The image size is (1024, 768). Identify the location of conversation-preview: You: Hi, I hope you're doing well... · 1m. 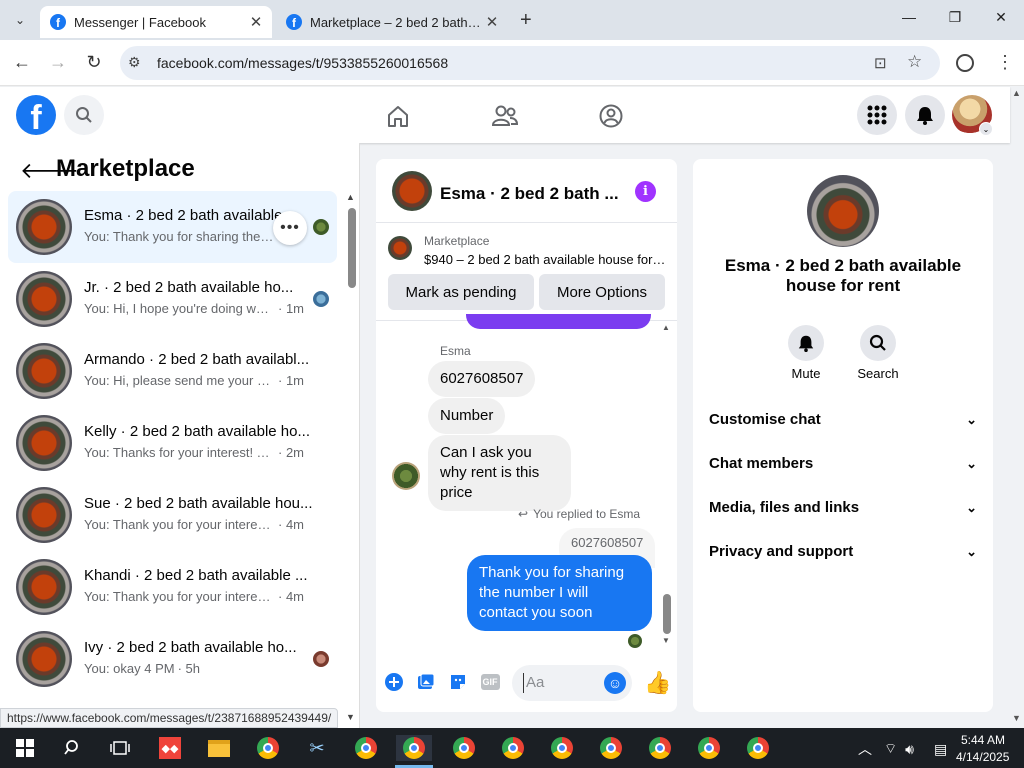
(194, 308).